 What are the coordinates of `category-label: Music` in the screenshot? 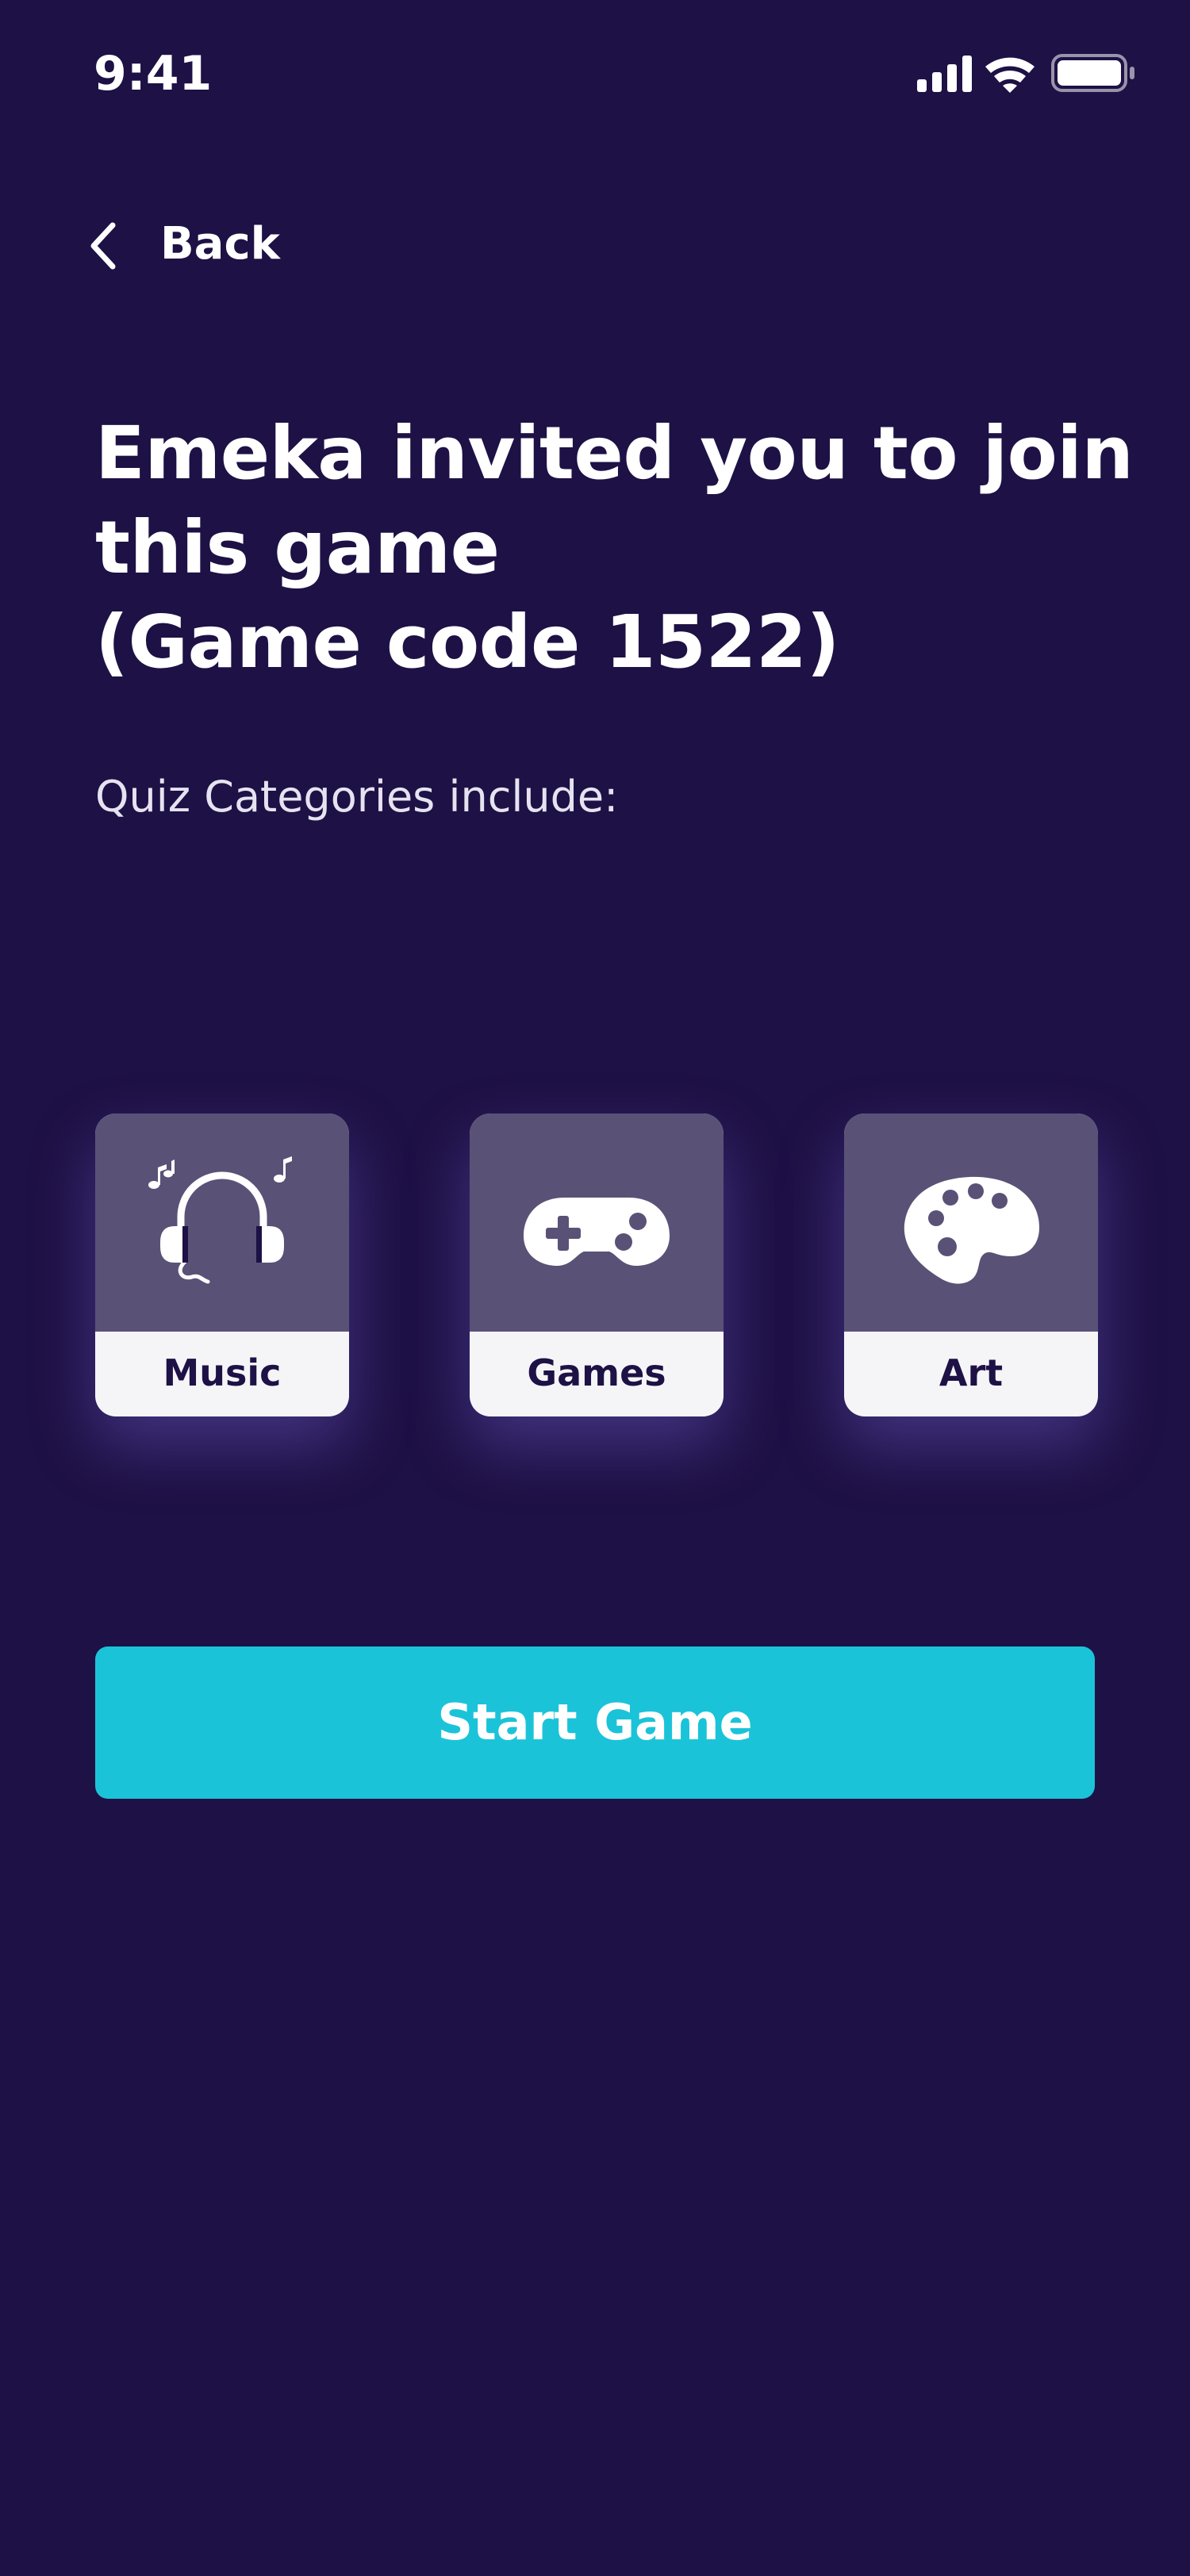 It's located at (222, 1373).